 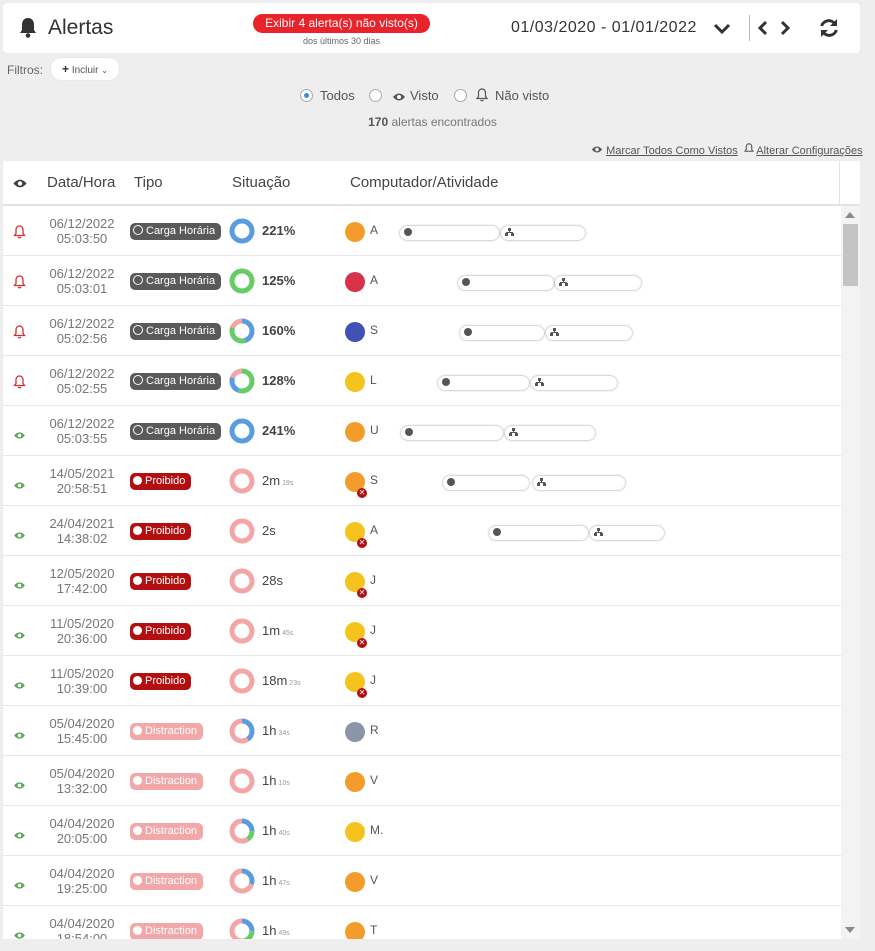 I want to click on table-row: 24/04/2021 14:38:02 Proibido 2s A ✕, so click(x=422, y=531).